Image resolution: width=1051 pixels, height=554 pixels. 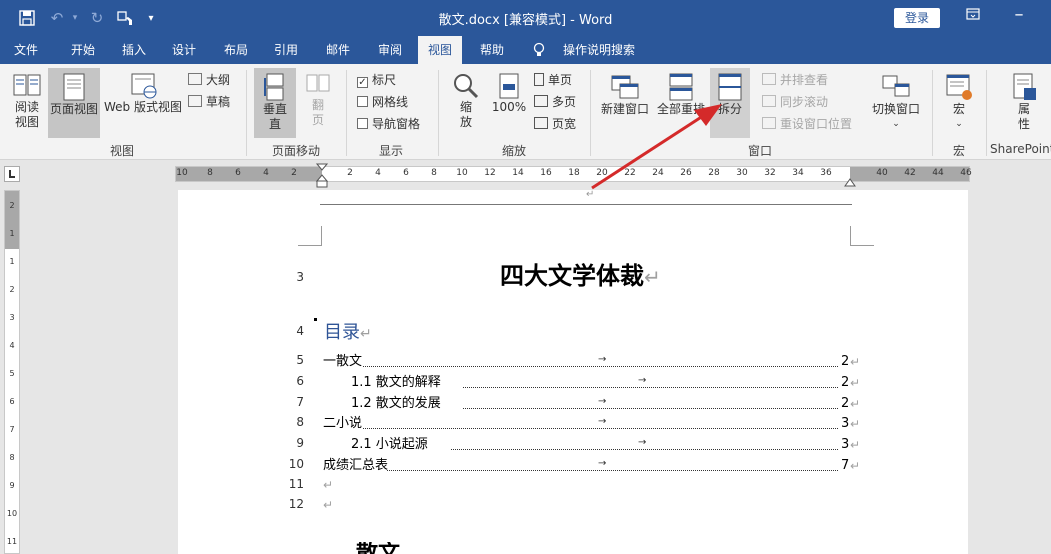 I want to click on toc-entry: 1.1 散文的解释, so click(x=396, y=383).